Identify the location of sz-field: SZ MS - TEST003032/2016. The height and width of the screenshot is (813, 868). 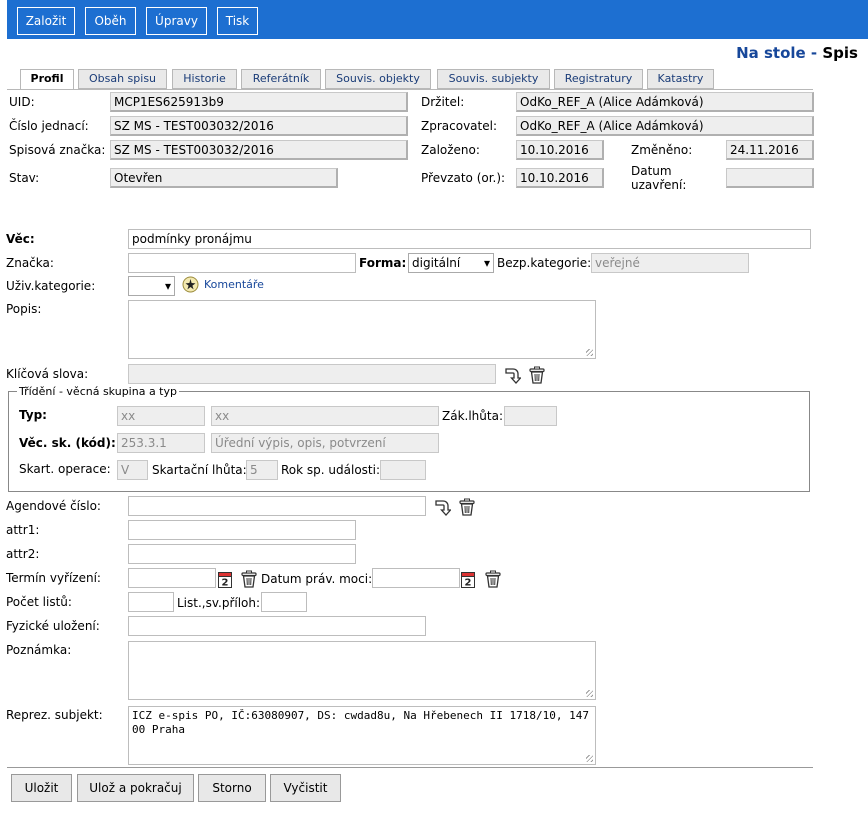
(259, 150).